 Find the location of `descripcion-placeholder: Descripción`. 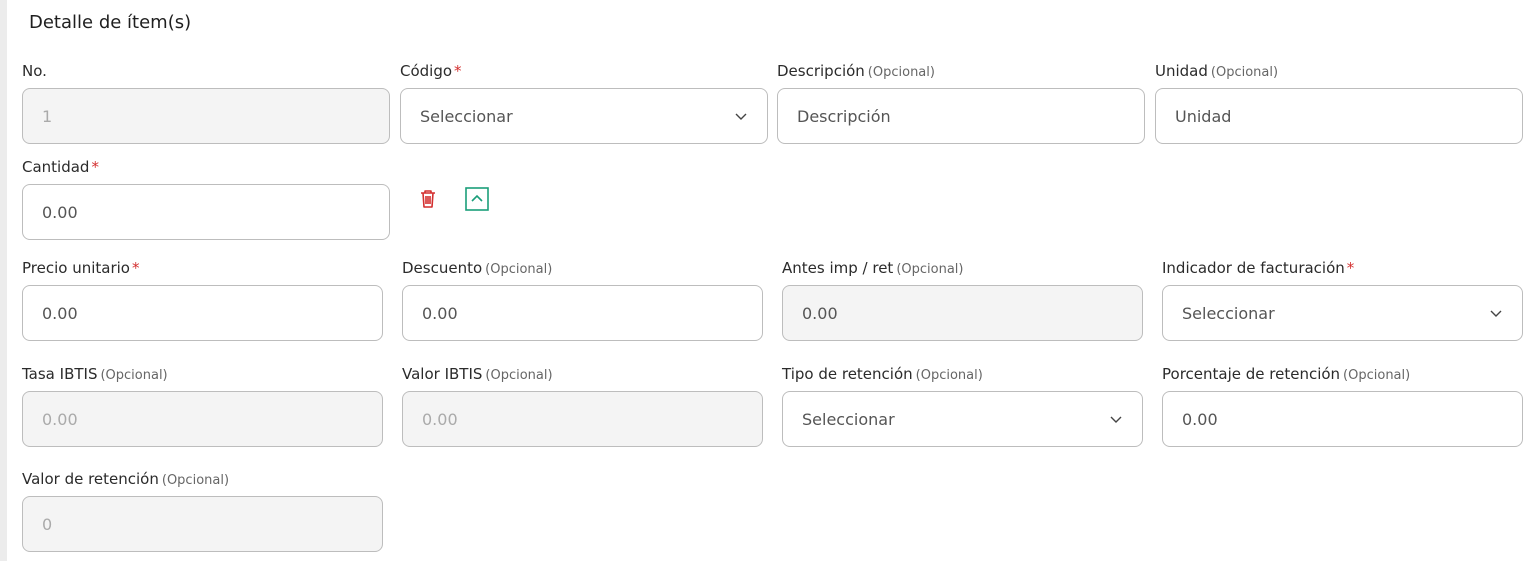

descripcion-placeholder: Descripción is located at coordinates (844, 116).